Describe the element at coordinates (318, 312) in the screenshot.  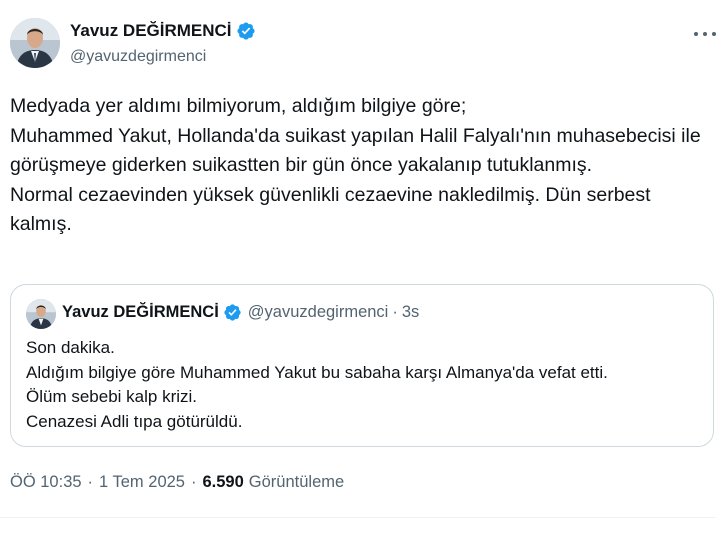
I see `quoted-author-handle: @yavuzdegirmenci` at that location.